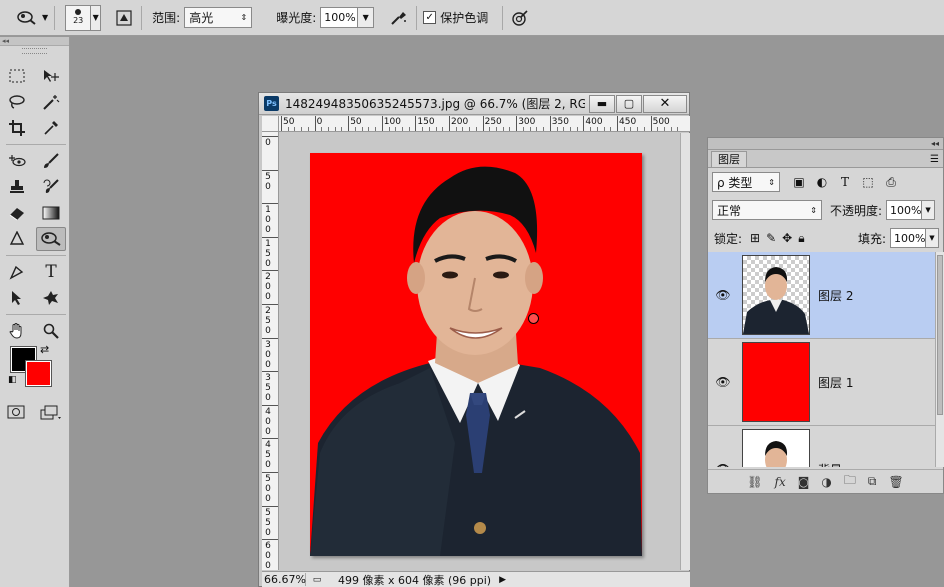  Describe the element at coordinates (339, 17) in the screenshot. I see `exposure-input: 100%` at that location.